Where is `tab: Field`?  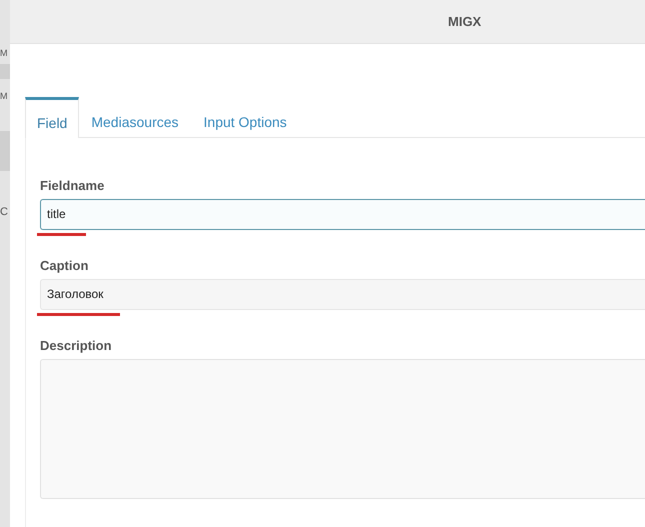 tab: Field is located at coordinates (52, 117).